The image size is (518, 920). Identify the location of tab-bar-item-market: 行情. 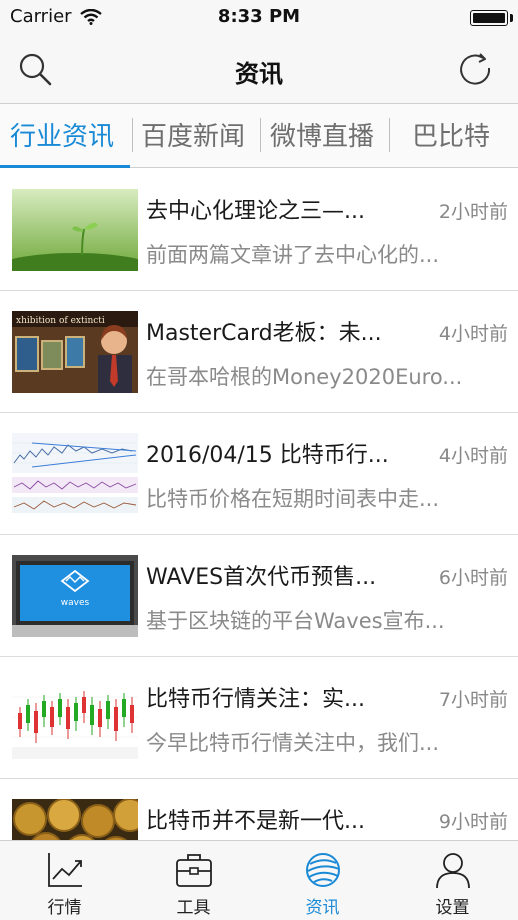
(64, 880).